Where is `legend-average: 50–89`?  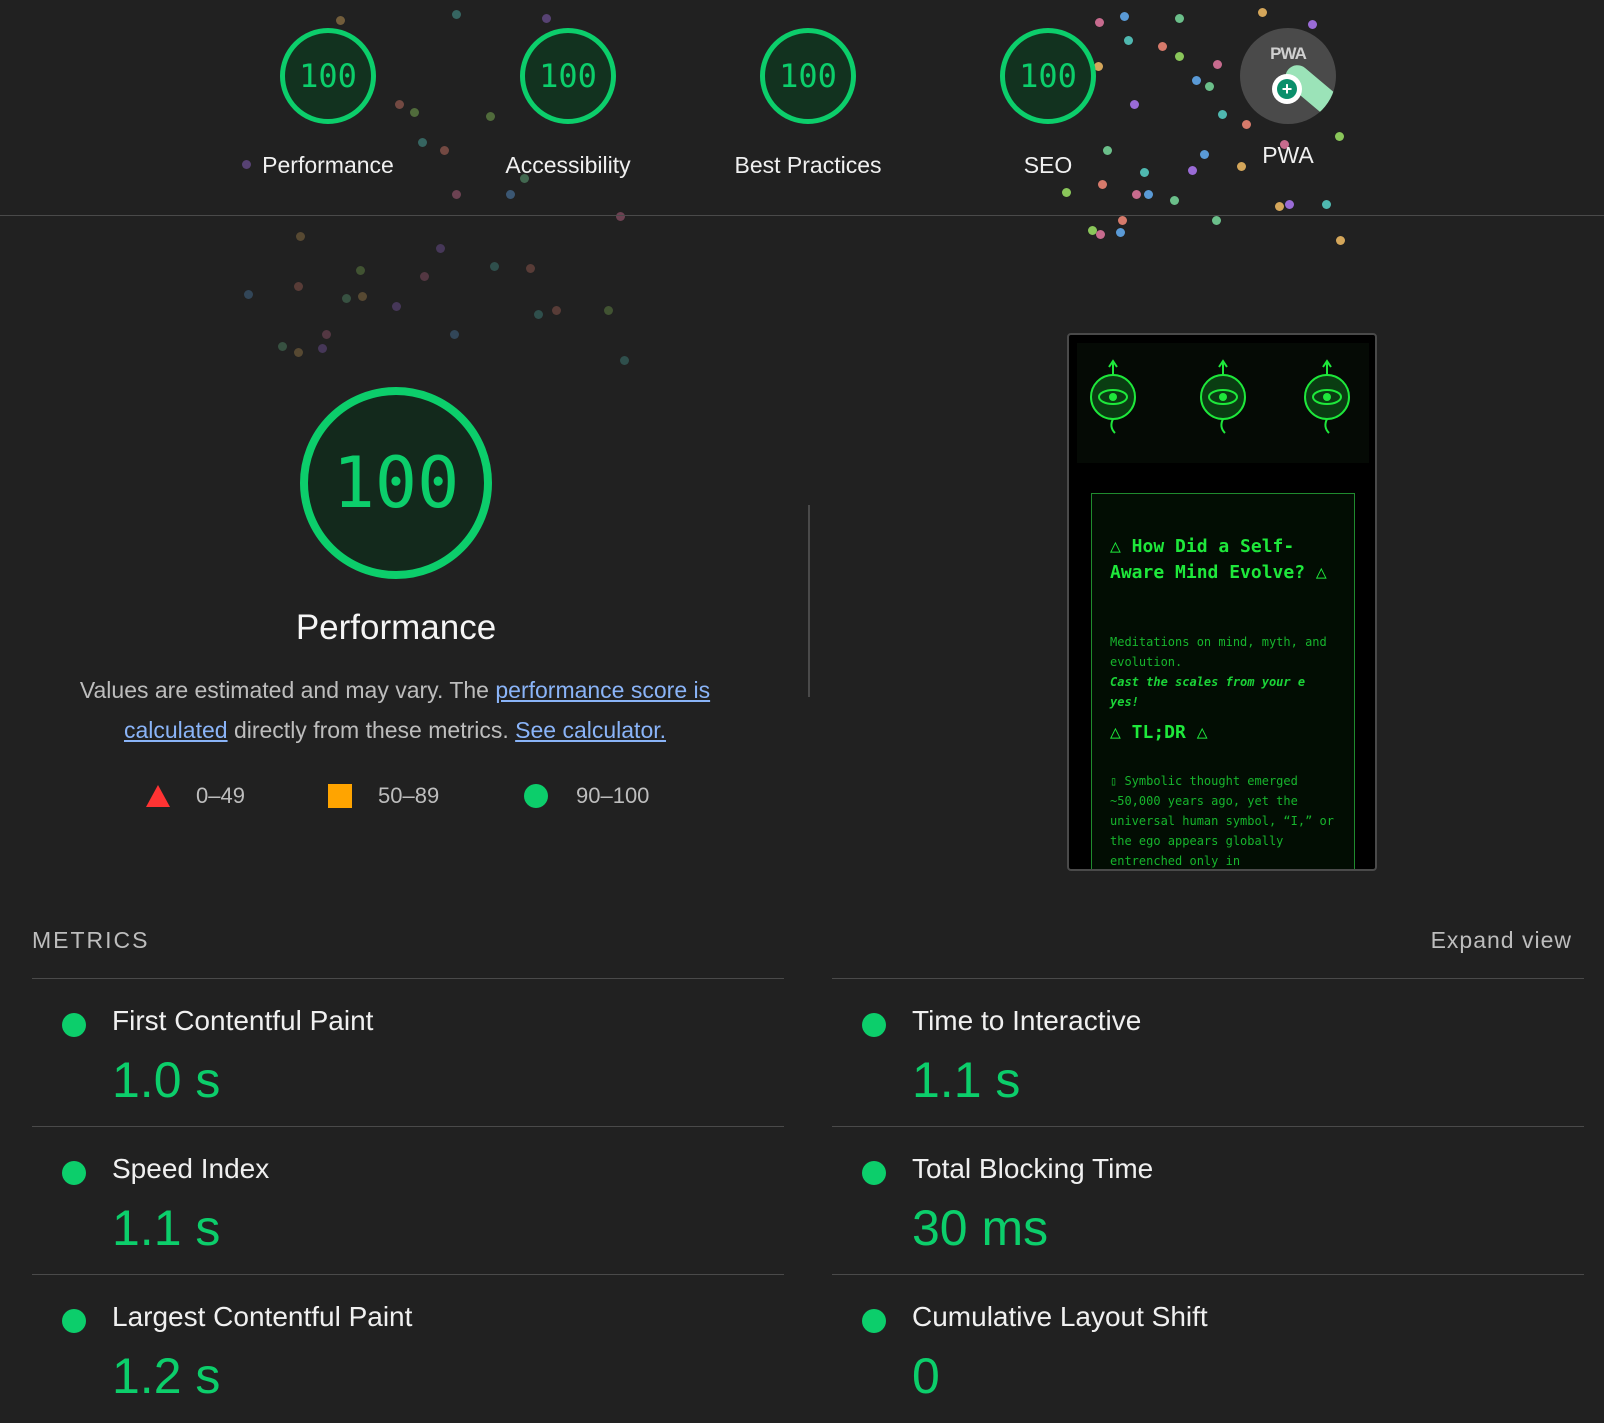
legend-average: 50–89 is located at coordinates (383, 796).